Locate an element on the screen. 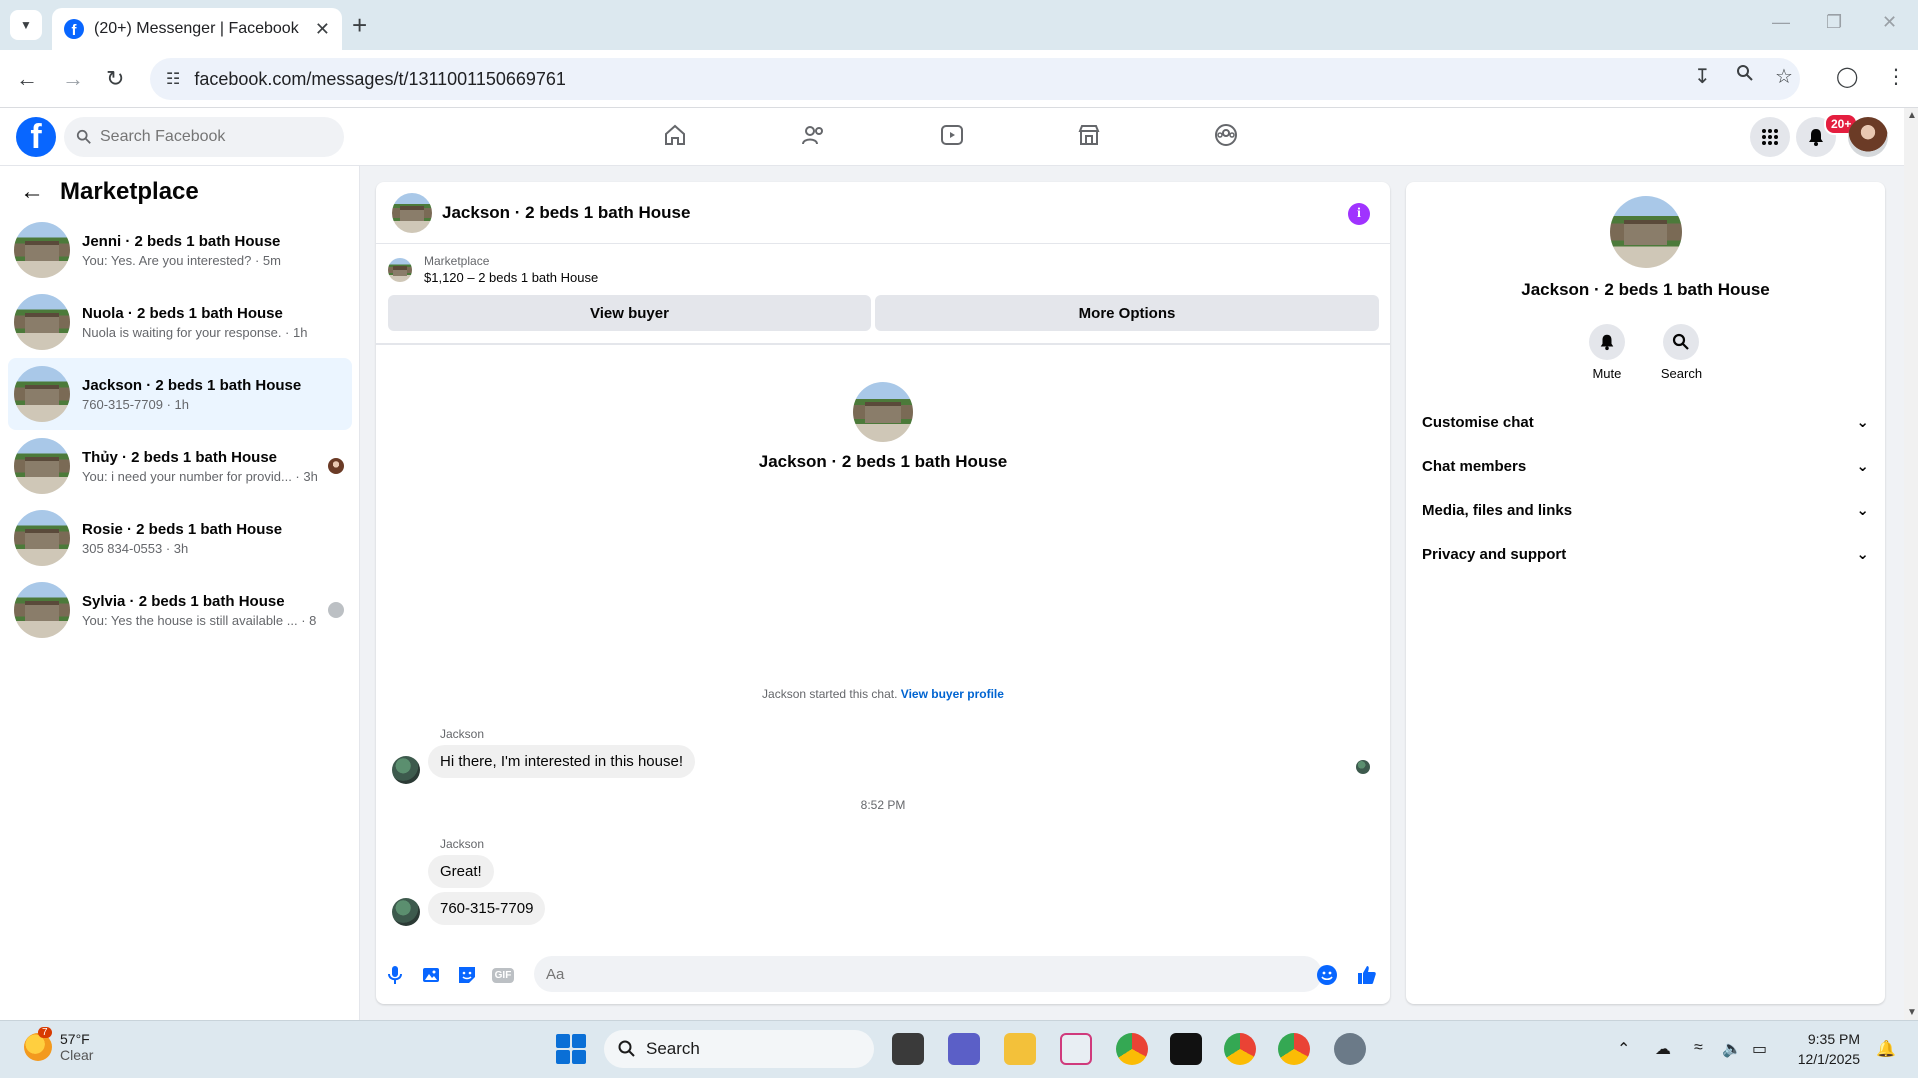  section-customise-chat: Customise chat ⌄ is located at coordinates (1645, 422).